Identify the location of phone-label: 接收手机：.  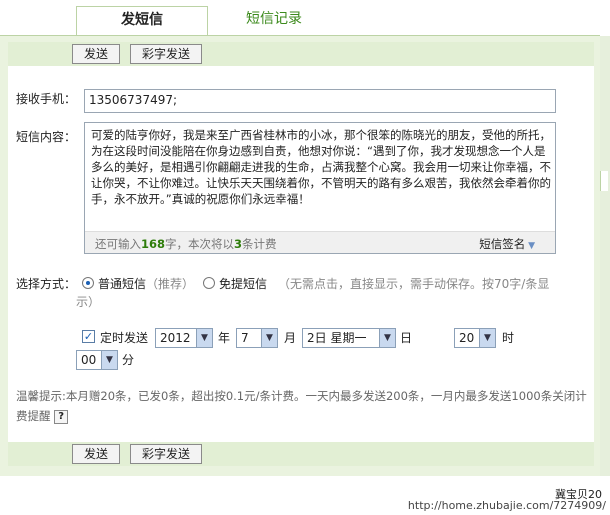
(46, 99).